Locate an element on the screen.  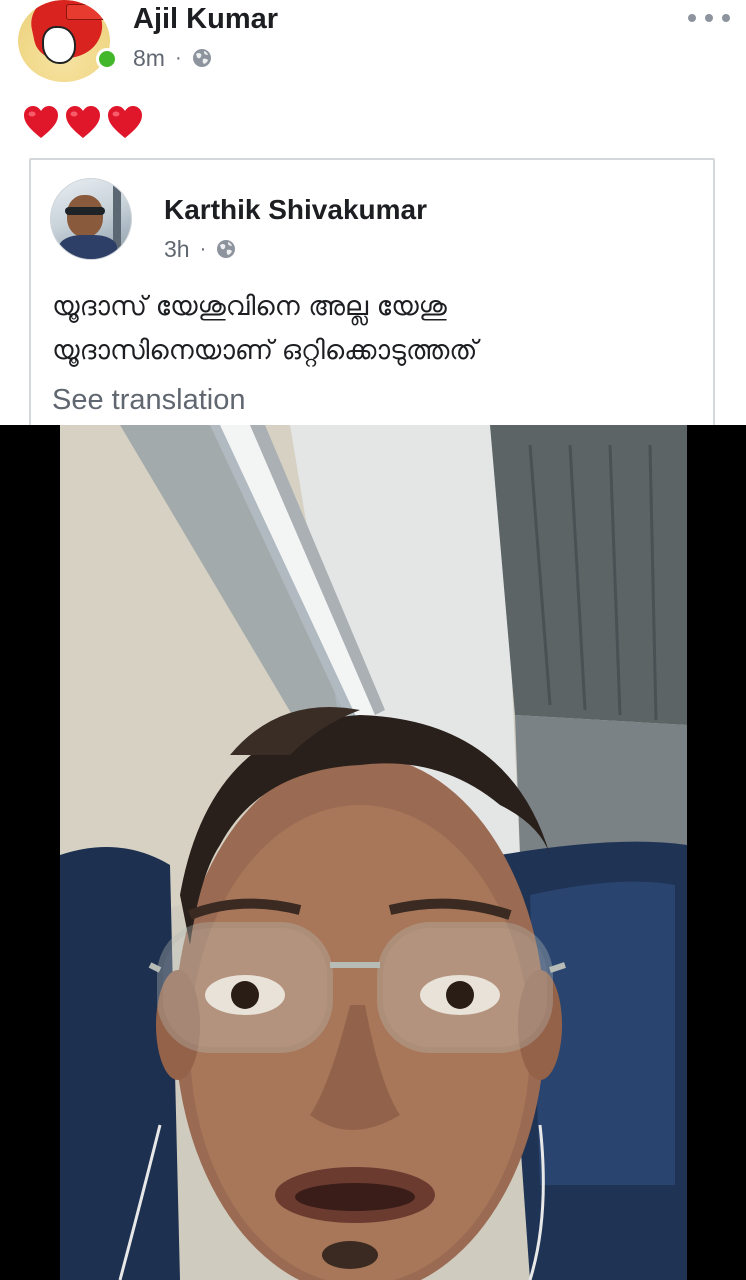
post-timestamp: 8m is located at coordinates (149, 58).